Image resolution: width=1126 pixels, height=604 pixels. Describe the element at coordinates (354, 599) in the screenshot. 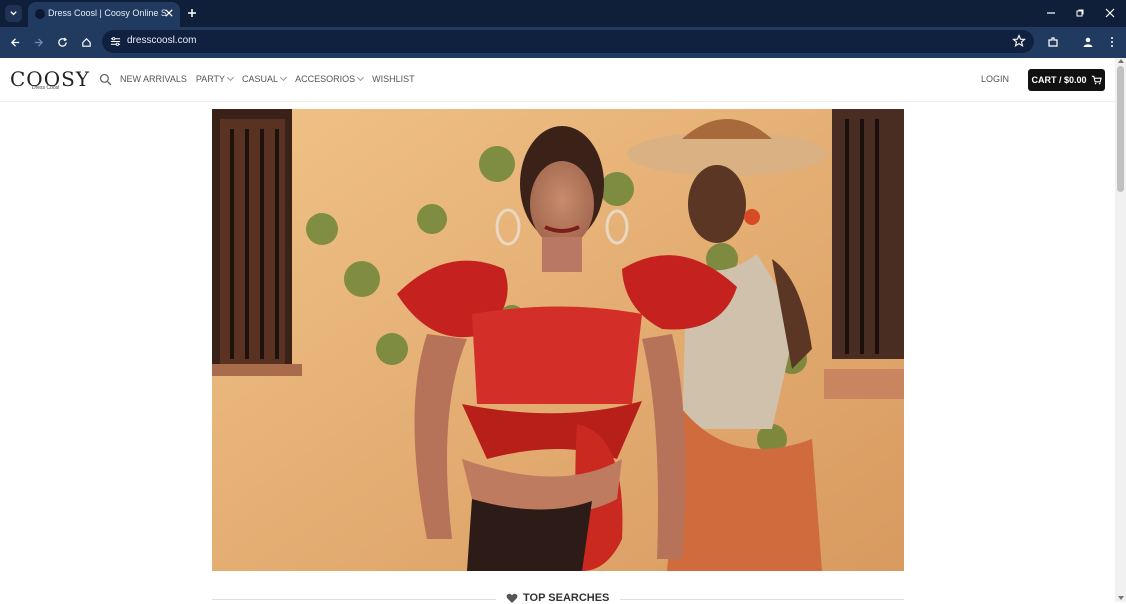

I see `divider-left` at that location.